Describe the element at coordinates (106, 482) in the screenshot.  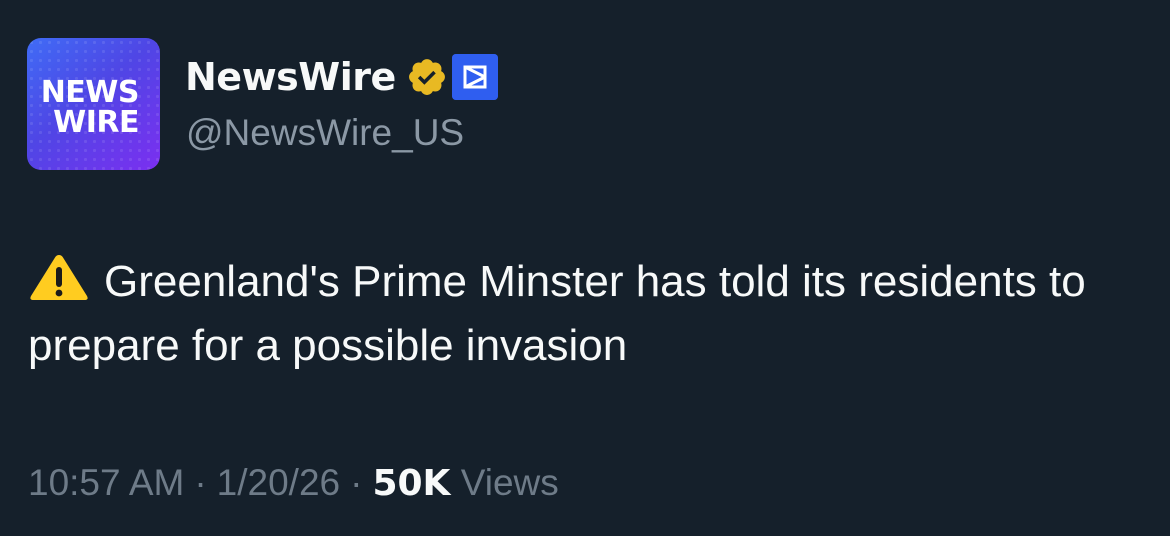
I see `tweet-time: 10:57 AM` at that location.